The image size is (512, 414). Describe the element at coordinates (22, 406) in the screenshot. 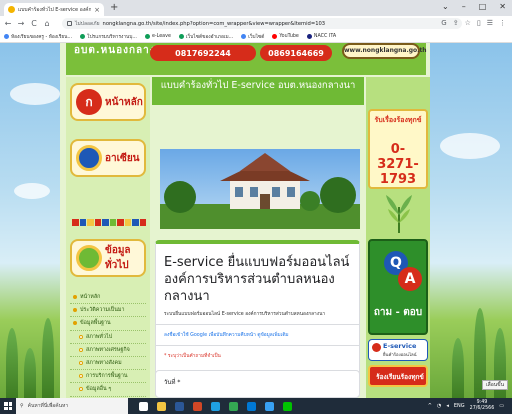

I see `search-icon: ⚲` at that location.